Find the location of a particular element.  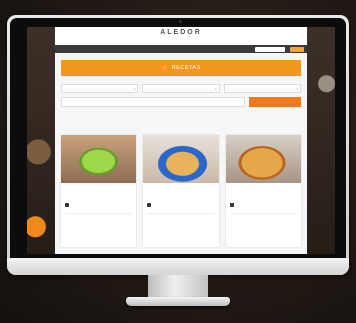

background-photo-right is located at coordinates (321, 140).